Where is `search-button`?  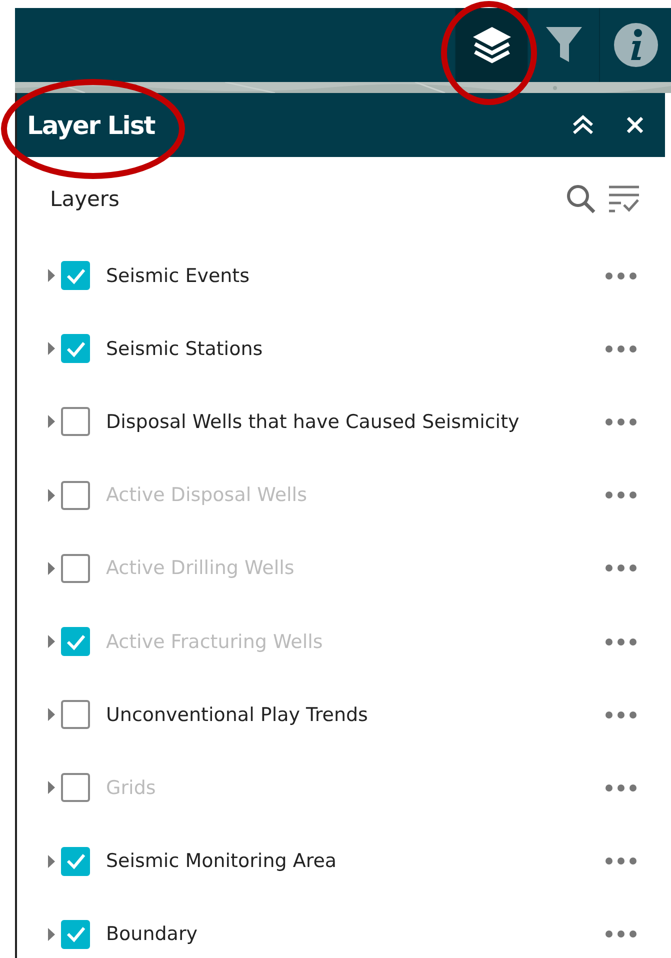
search-button is located at coordinates (581, 199).